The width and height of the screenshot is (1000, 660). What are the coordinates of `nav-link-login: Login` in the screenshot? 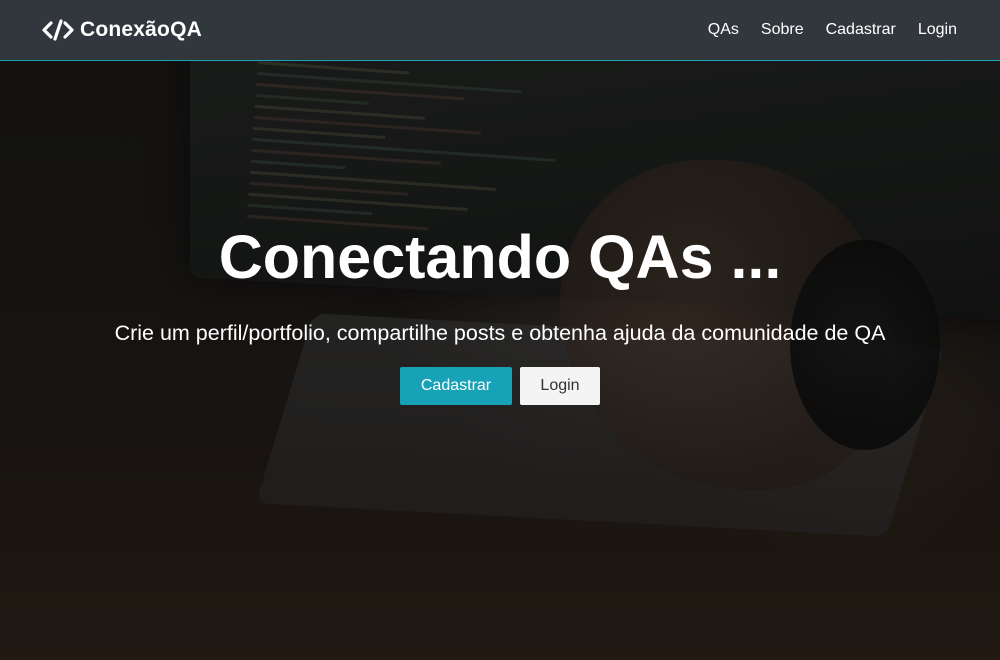 It's located at (937, 30).